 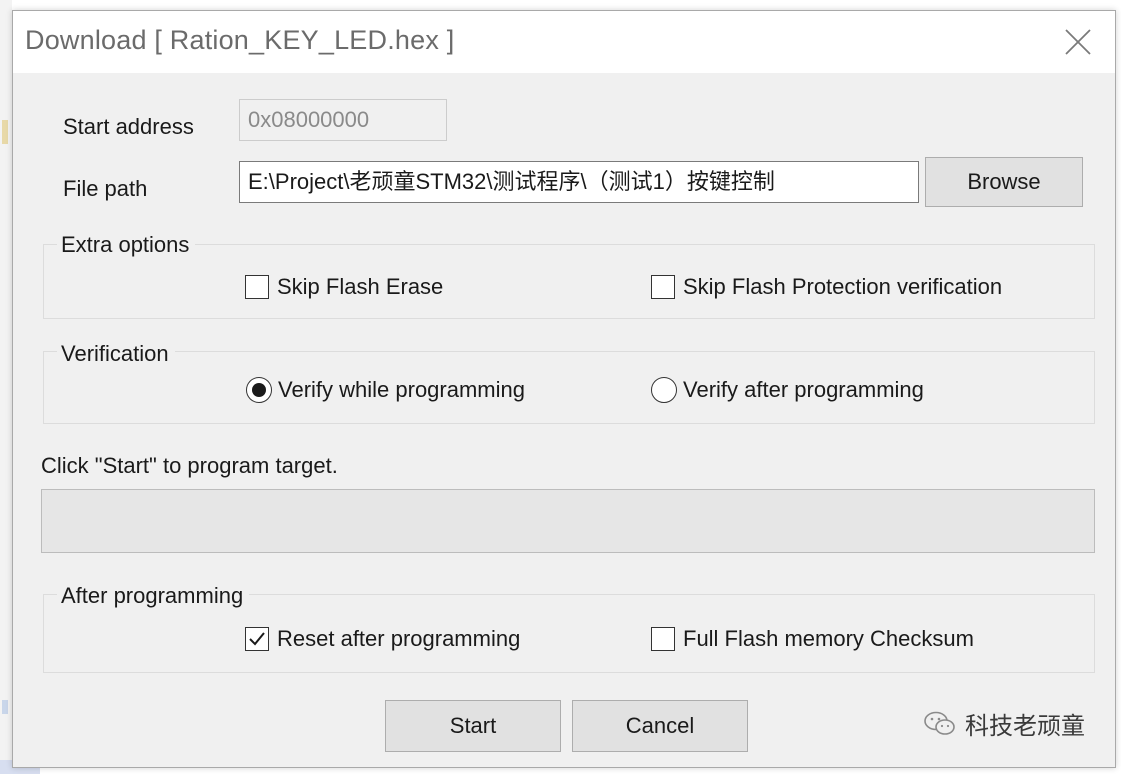 I want to click on watermark-text: 科技老顽童, so click(x=1025, y=726).